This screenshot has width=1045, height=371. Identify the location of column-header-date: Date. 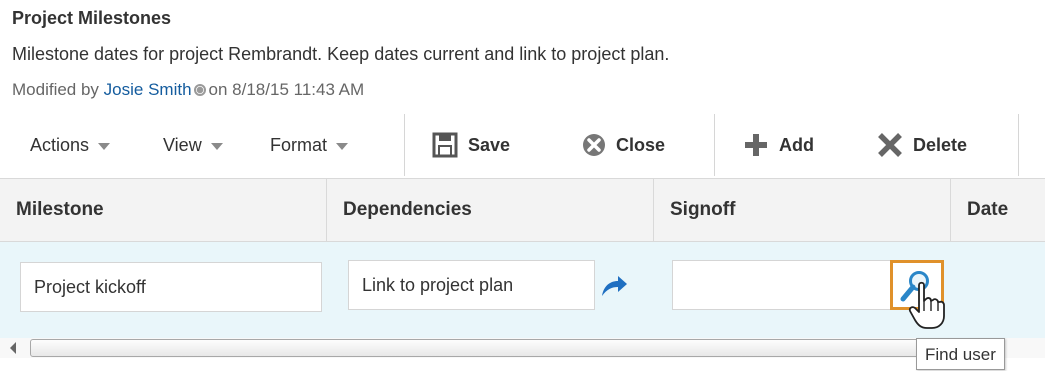
(998, 210).